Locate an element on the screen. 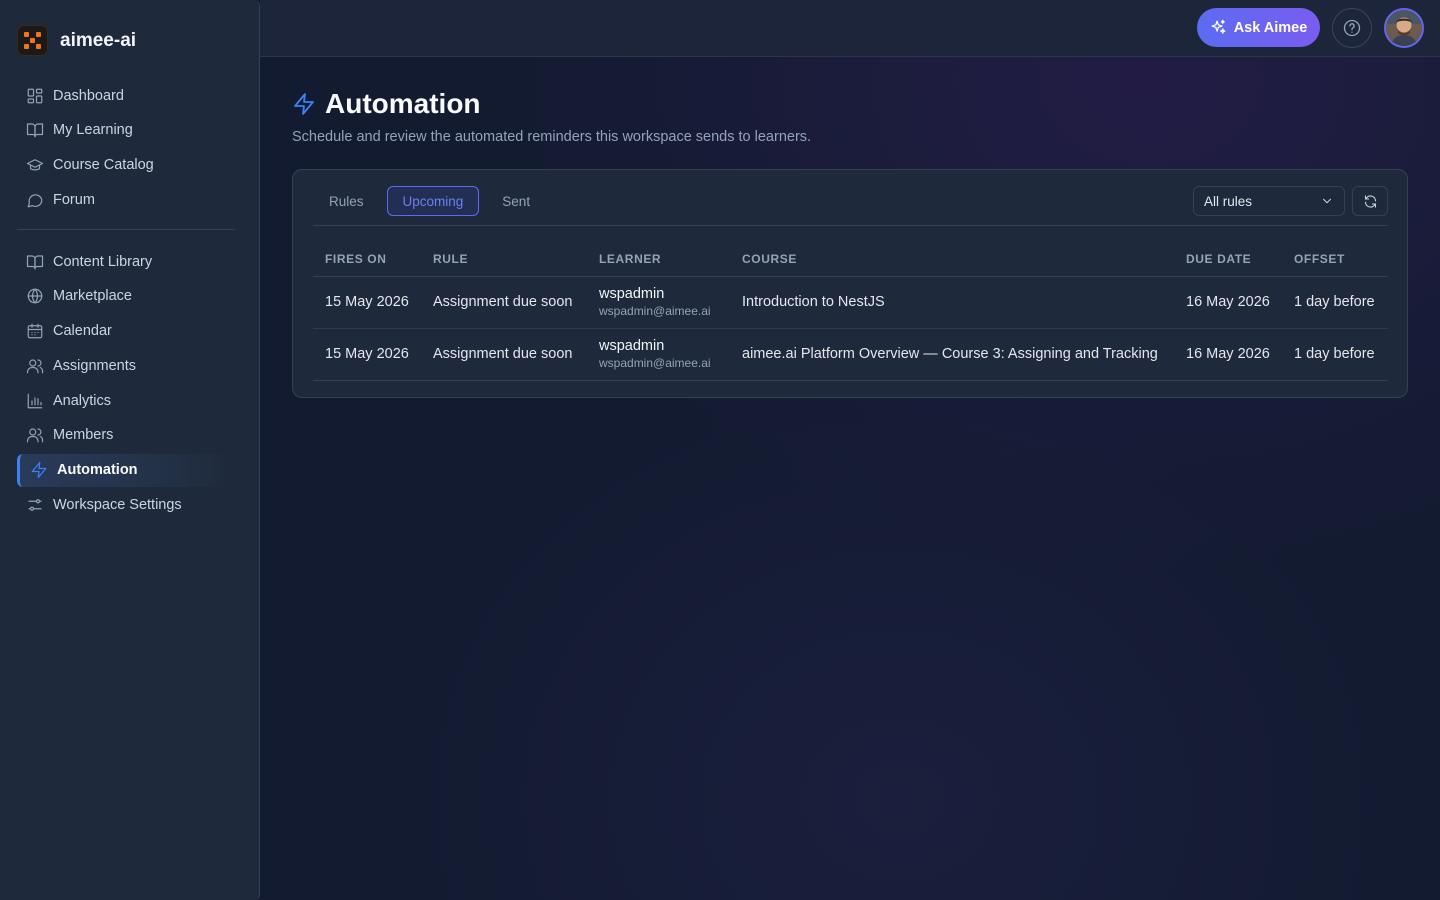 The height and width of the screenshot is (900, 1440). column-header-fires-on: FIRES ON is located at coordinates (367, 259).